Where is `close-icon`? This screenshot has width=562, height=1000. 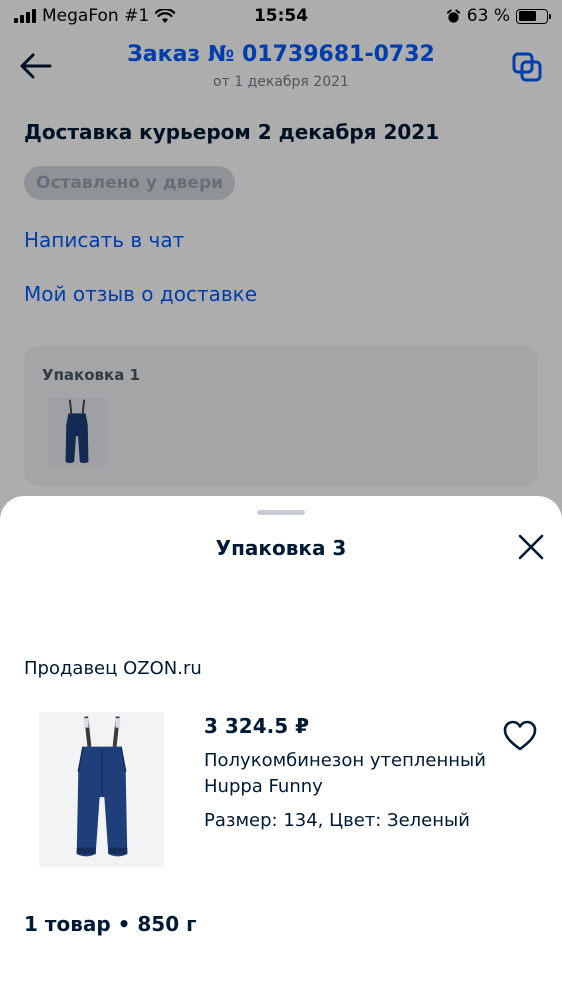
close-icon is located at coordinates (531, 547).